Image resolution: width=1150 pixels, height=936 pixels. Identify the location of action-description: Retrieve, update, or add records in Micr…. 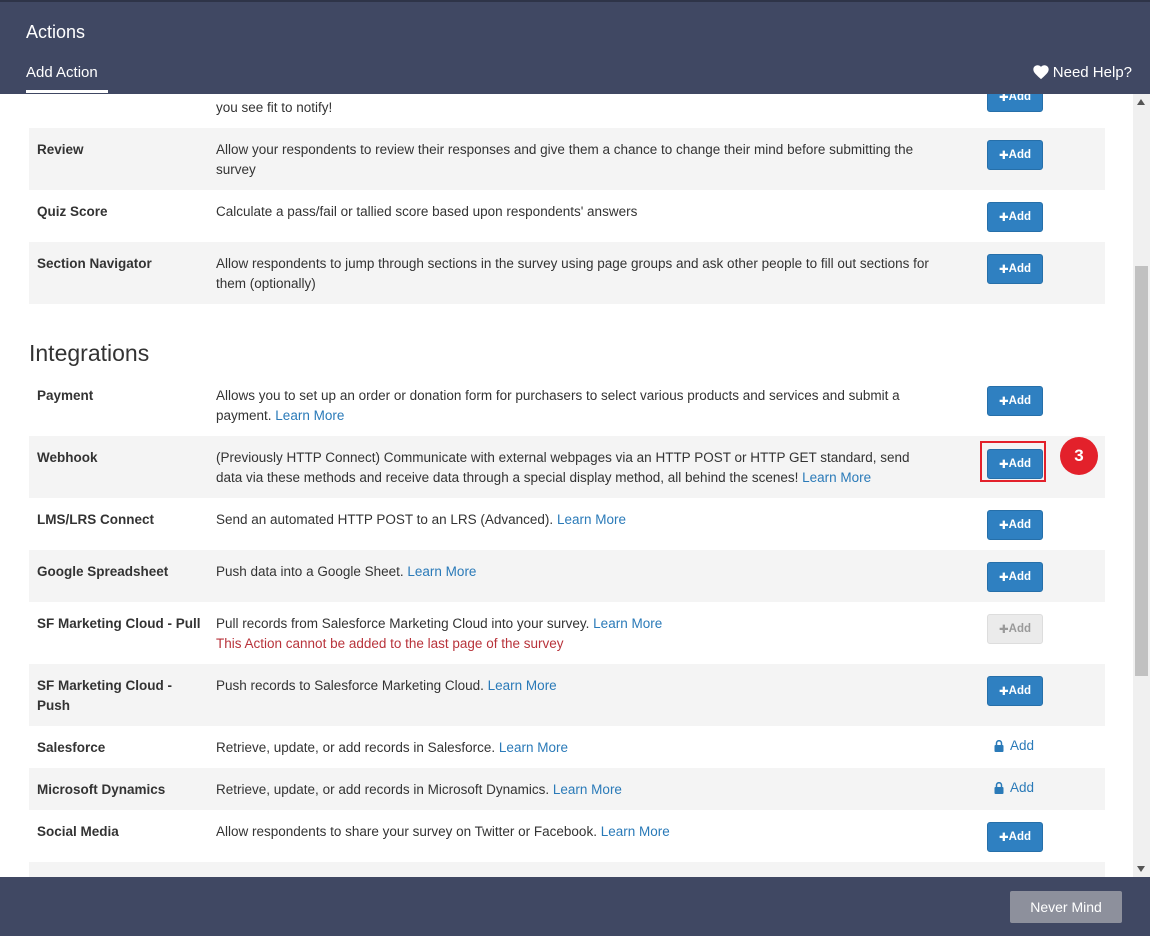
(419, 789).